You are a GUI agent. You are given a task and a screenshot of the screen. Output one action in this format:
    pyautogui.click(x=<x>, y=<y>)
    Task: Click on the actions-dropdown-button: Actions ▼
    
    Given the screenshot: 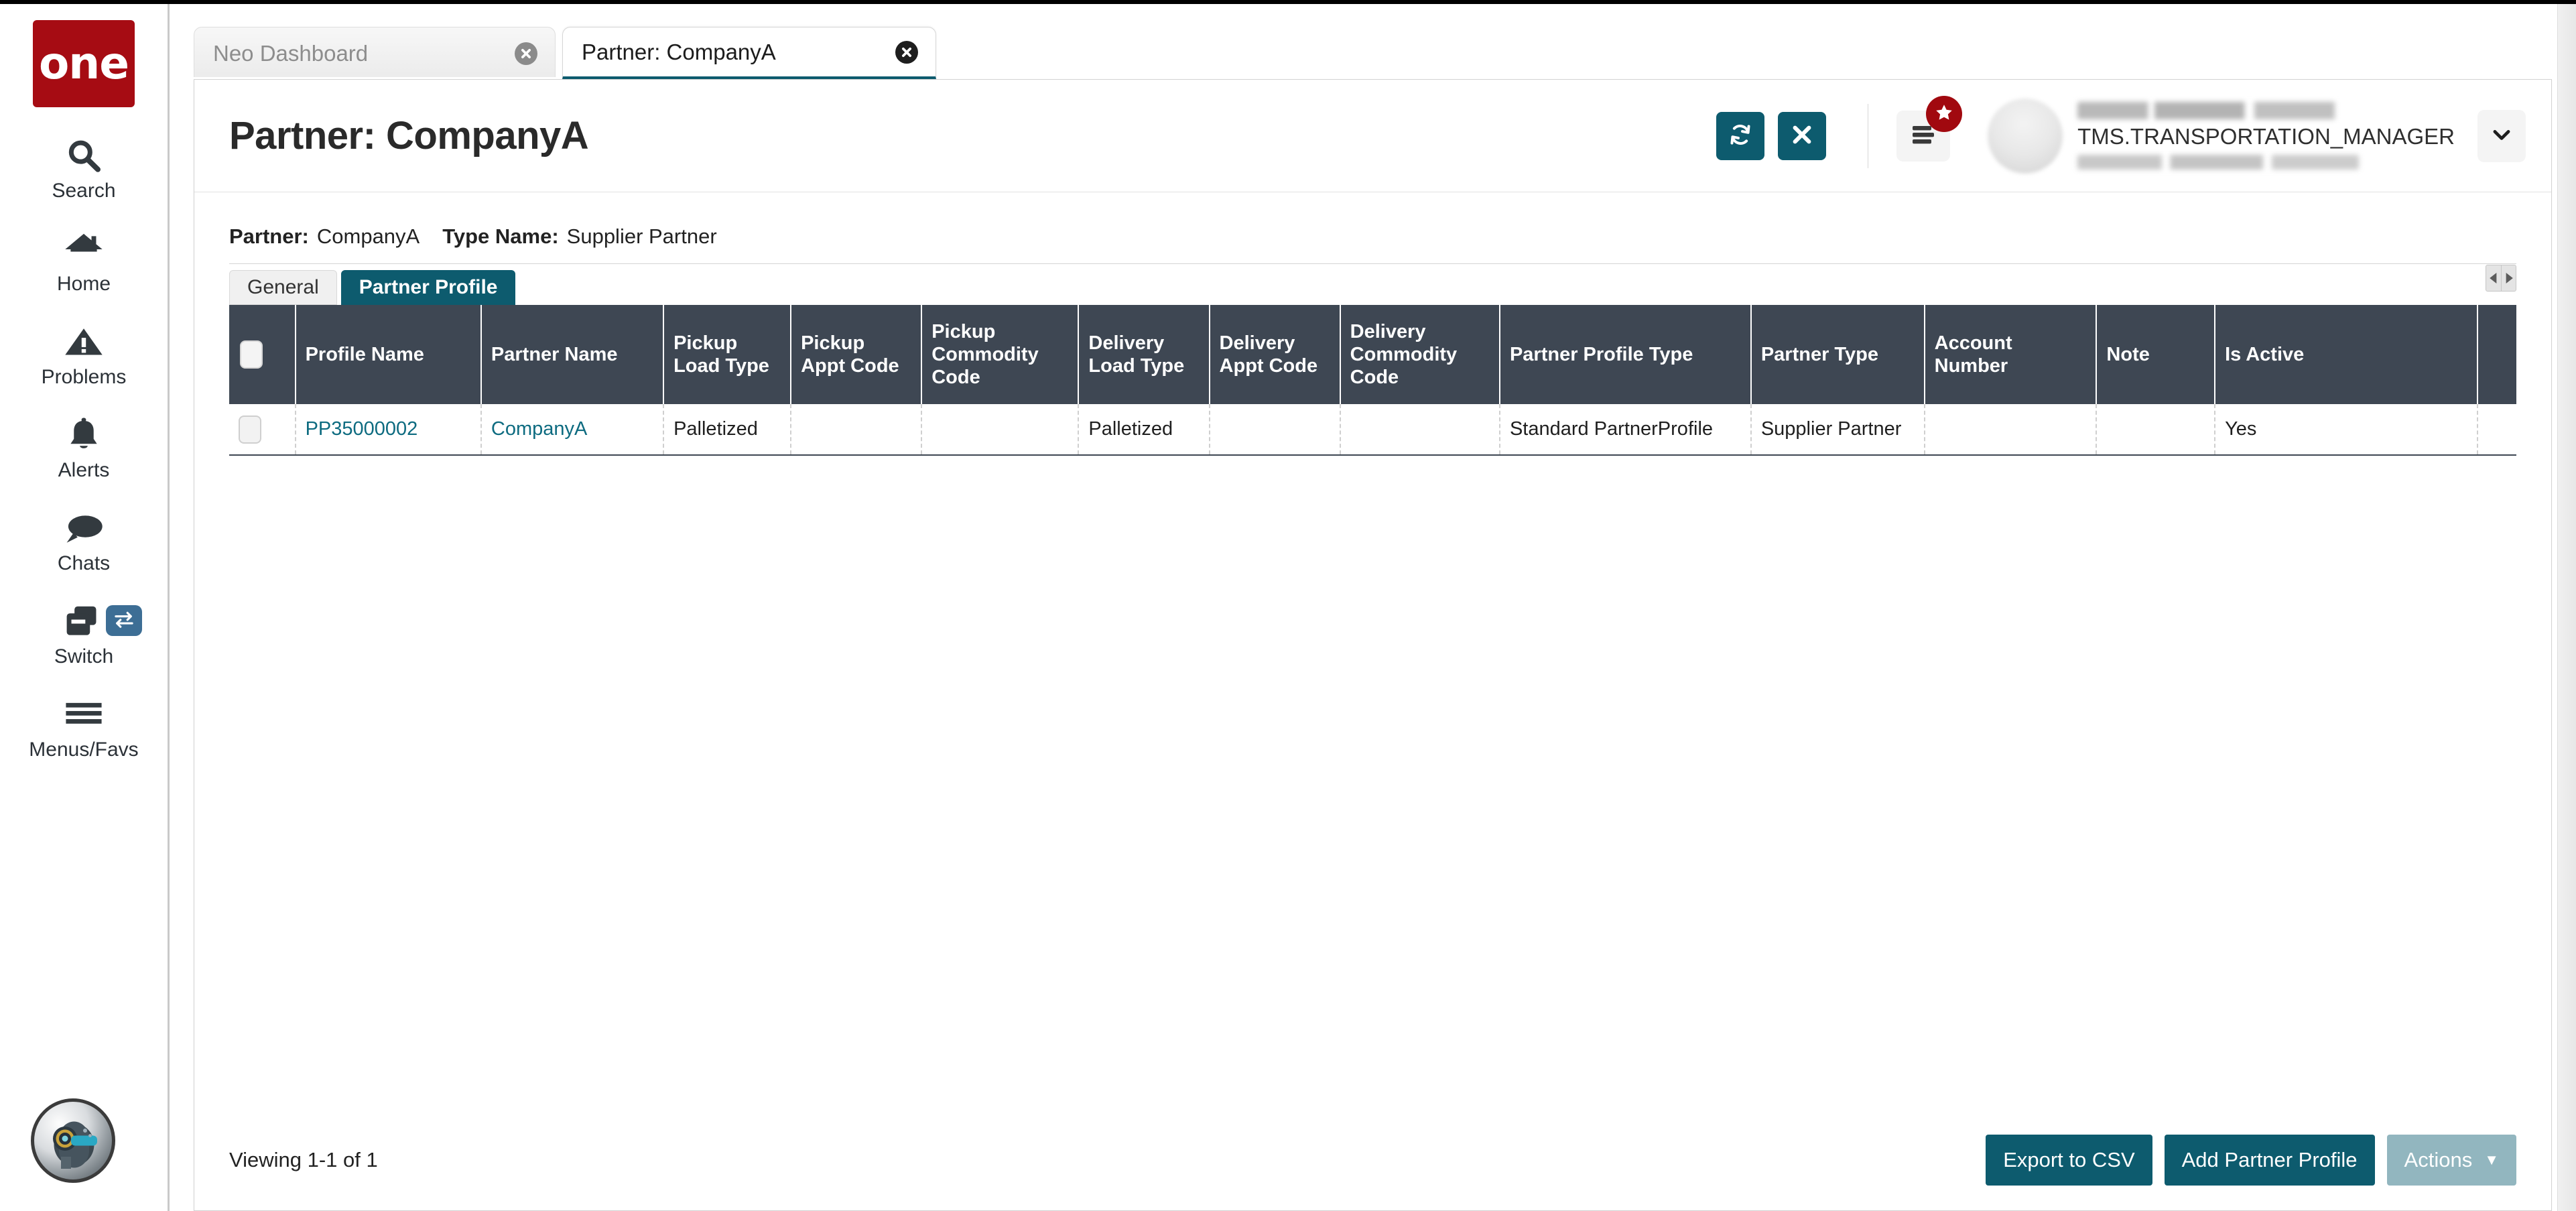 What is the action you would take?
    pyautogui.click(x=2451, y=1160)
    